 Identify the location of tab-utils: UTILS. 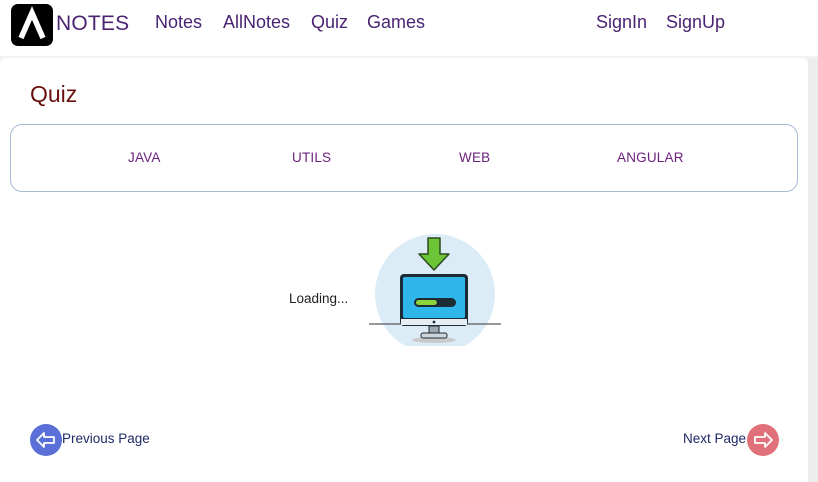
(311, 157).